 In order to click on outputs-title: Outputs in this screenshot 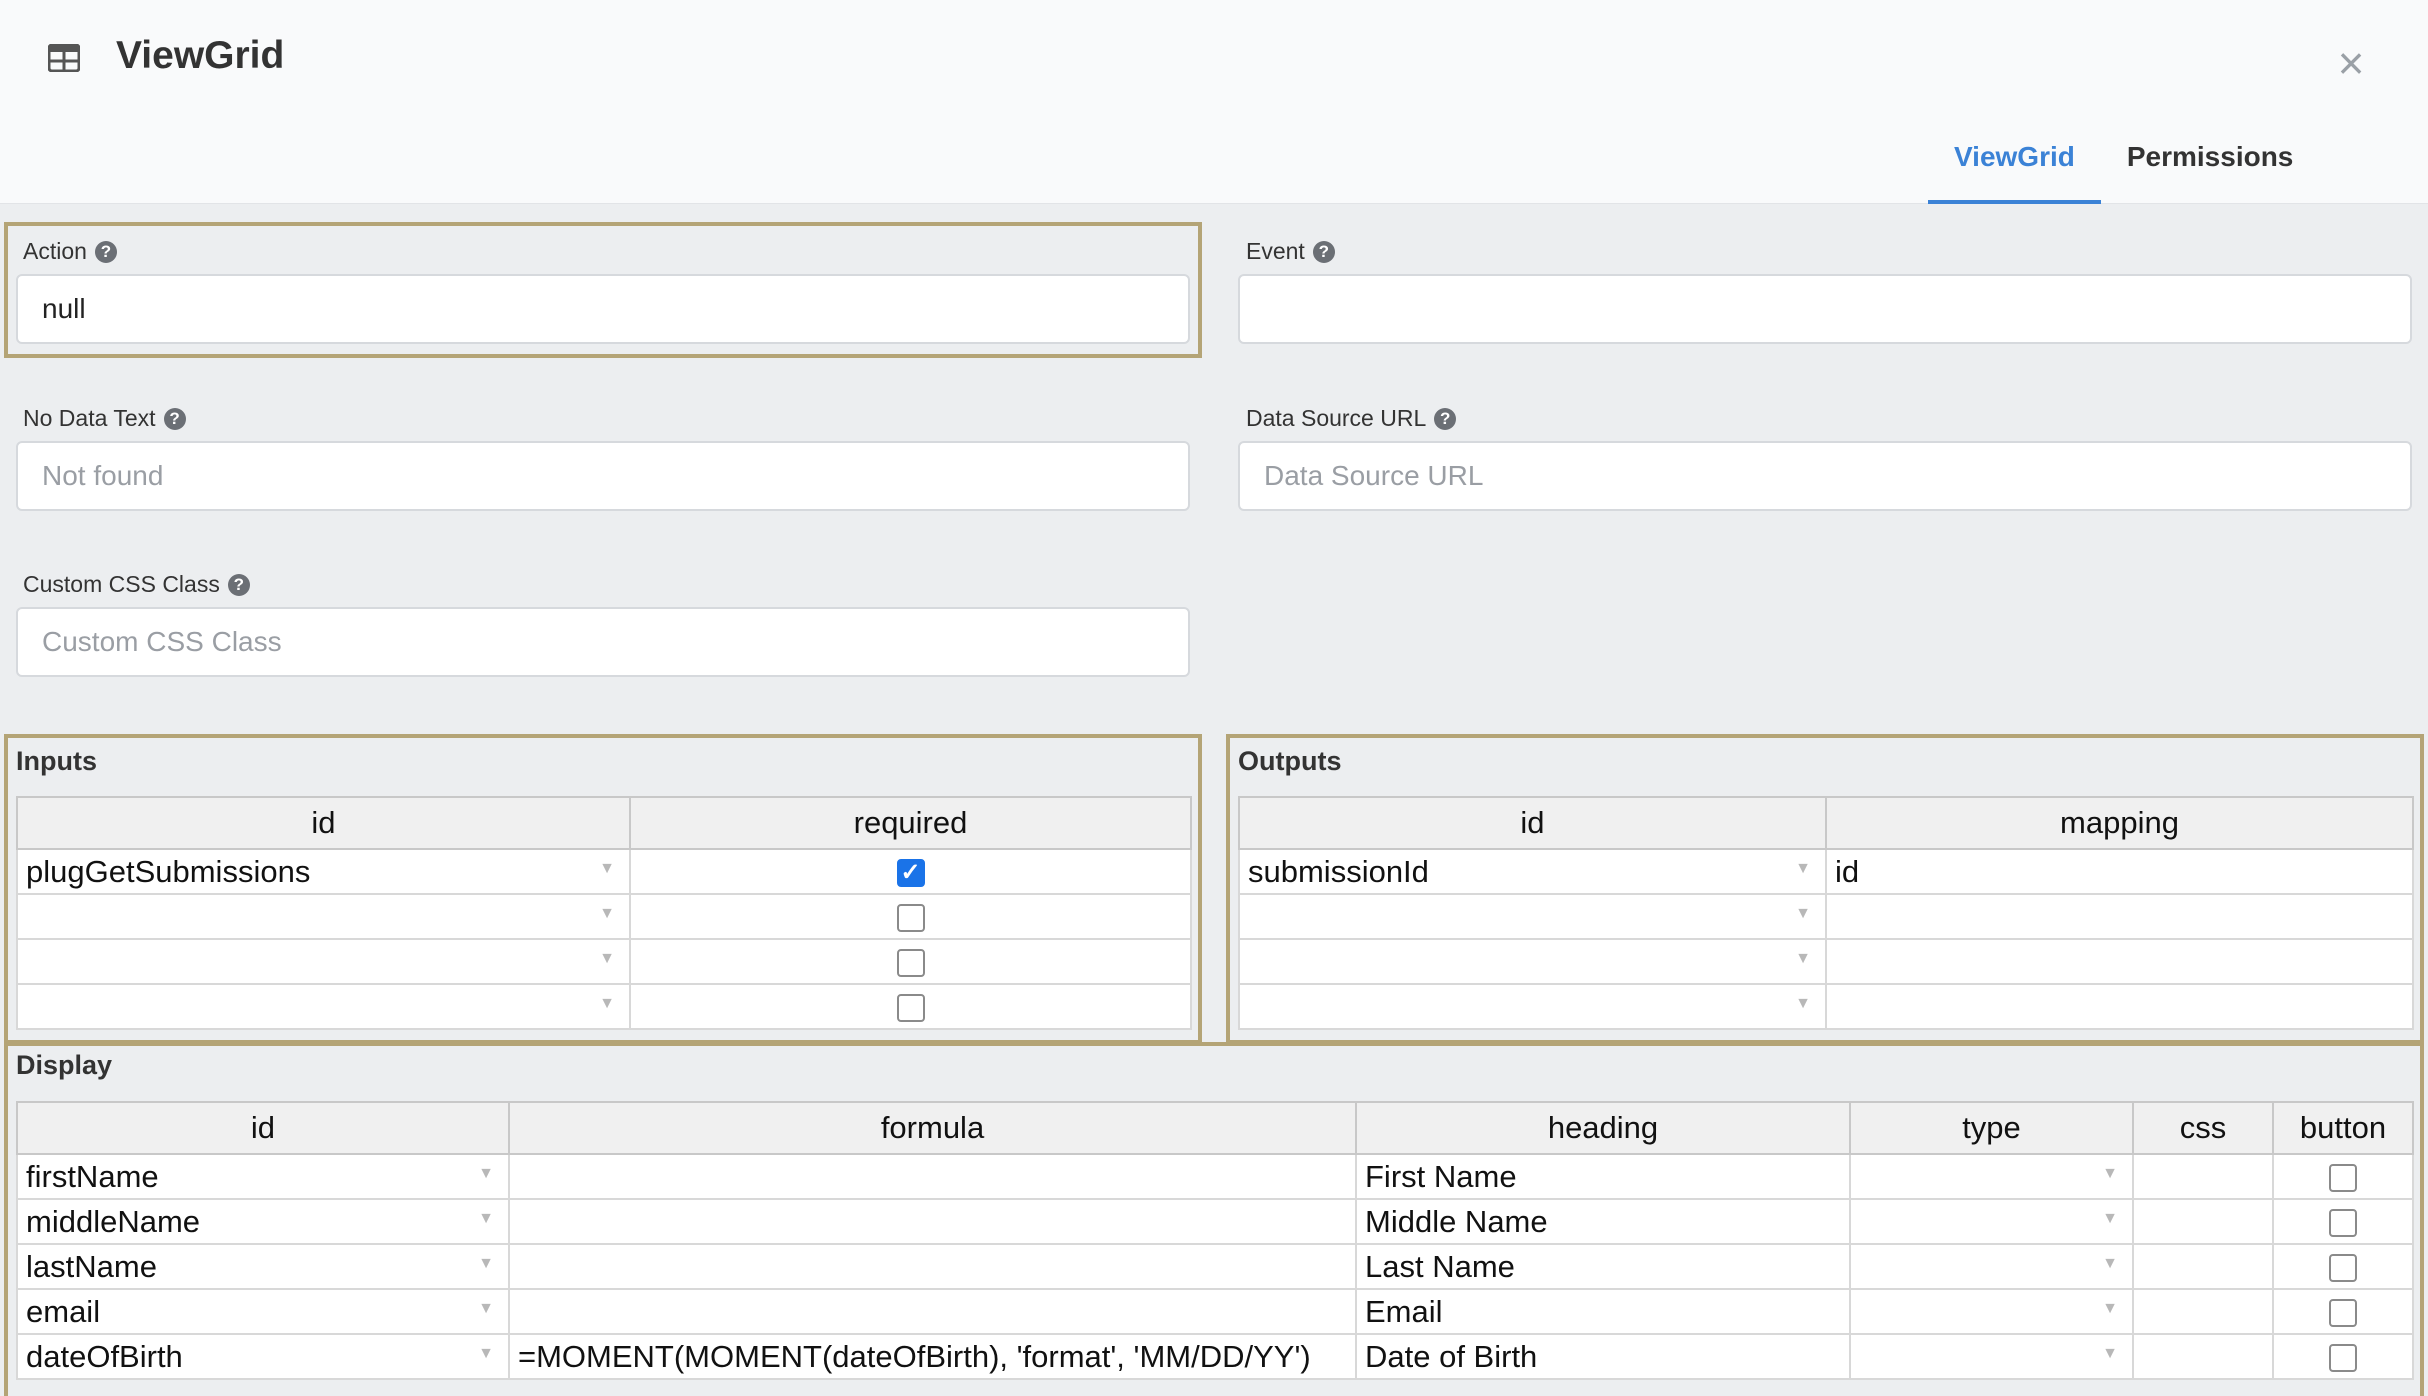, I will do `click(1290, 761)`.